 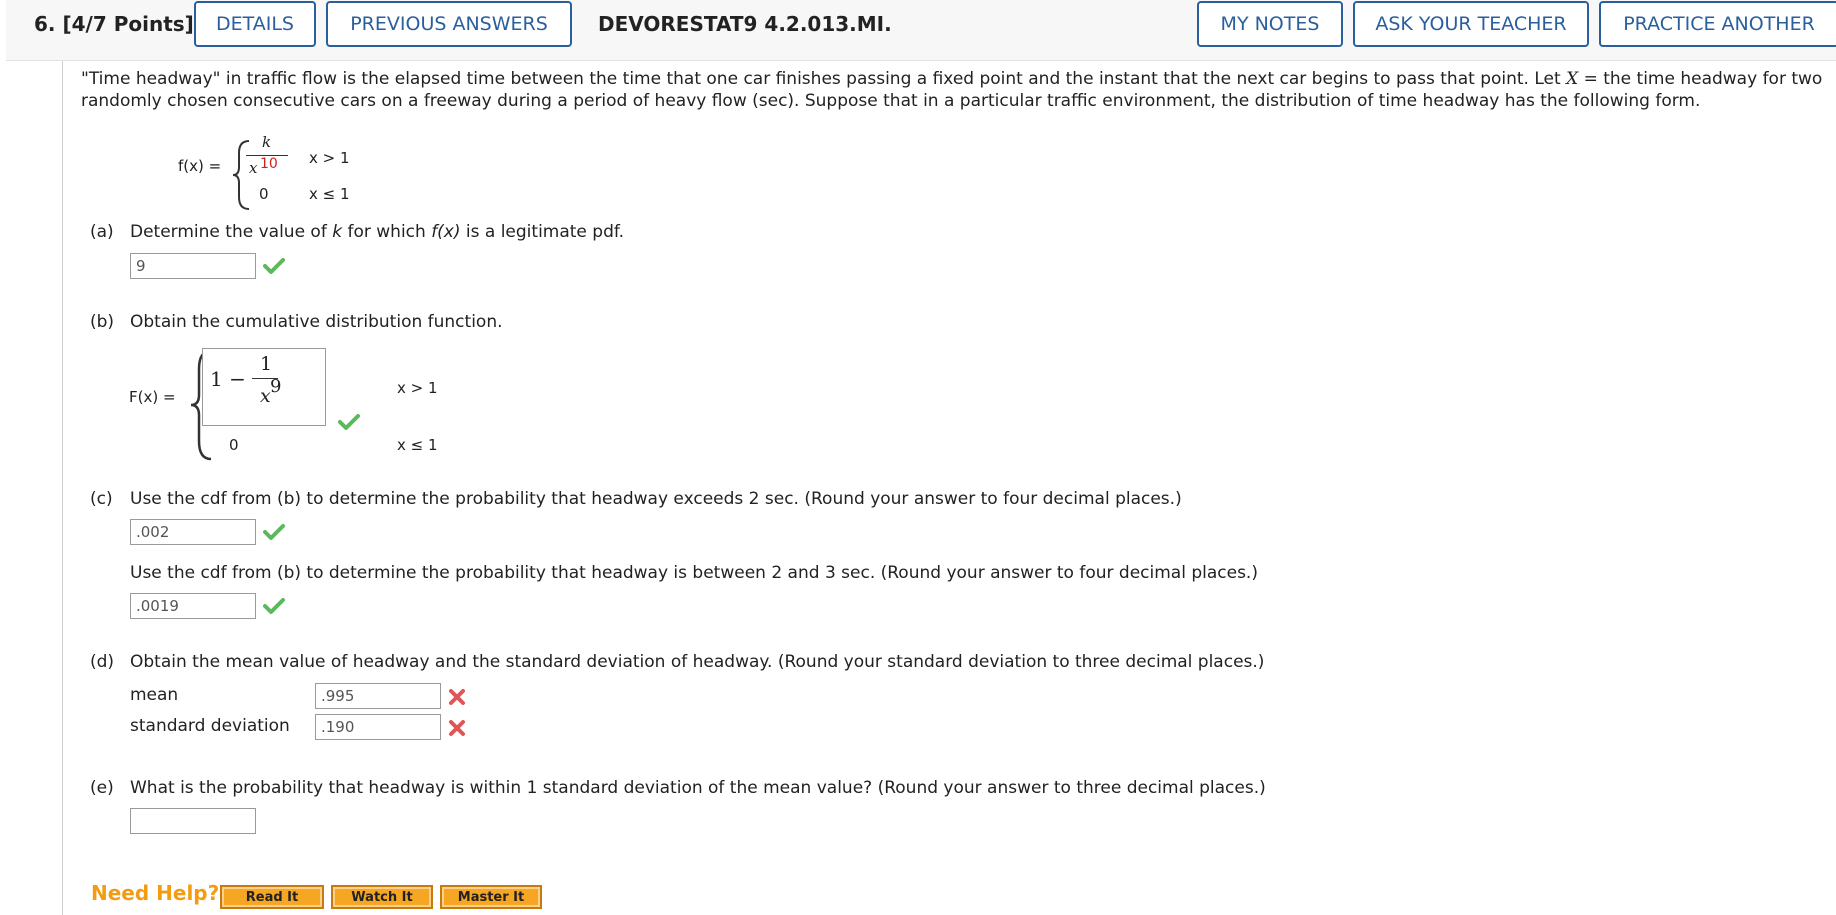 I want to click on sd-label: standard deviation, so click(x=210, y=726).